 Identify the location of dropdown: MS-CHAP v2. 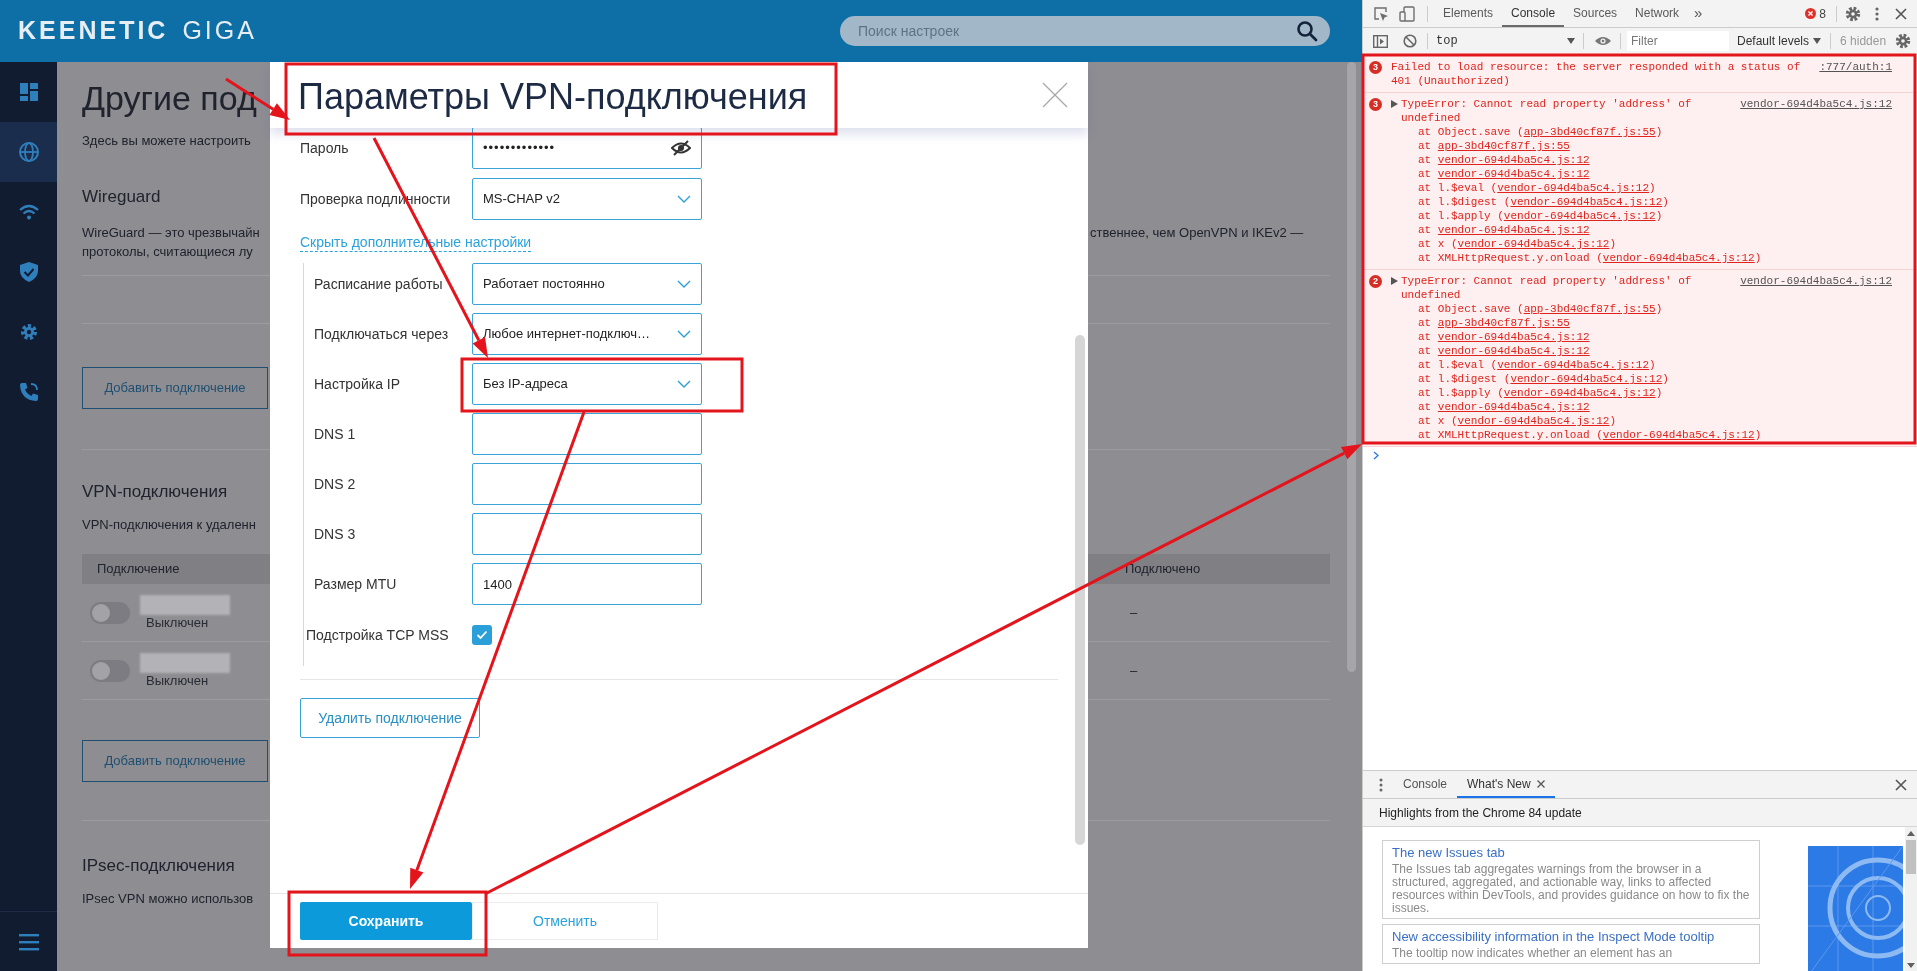
(587, 199).